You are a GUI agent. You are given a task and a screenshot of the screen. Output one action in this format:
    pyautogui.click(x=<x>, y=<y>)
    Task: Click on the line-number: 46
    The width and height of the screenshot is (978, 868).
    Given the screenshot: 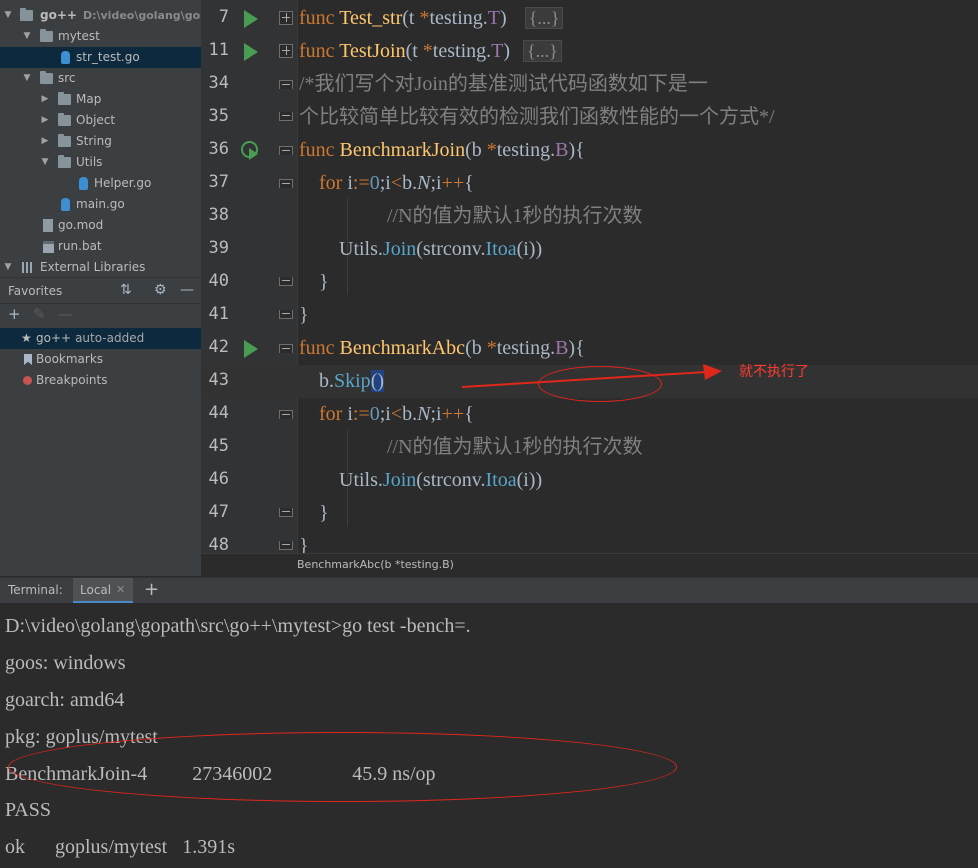 What is the action you would take?
    pyautogui.click(x=218, y=479)
    